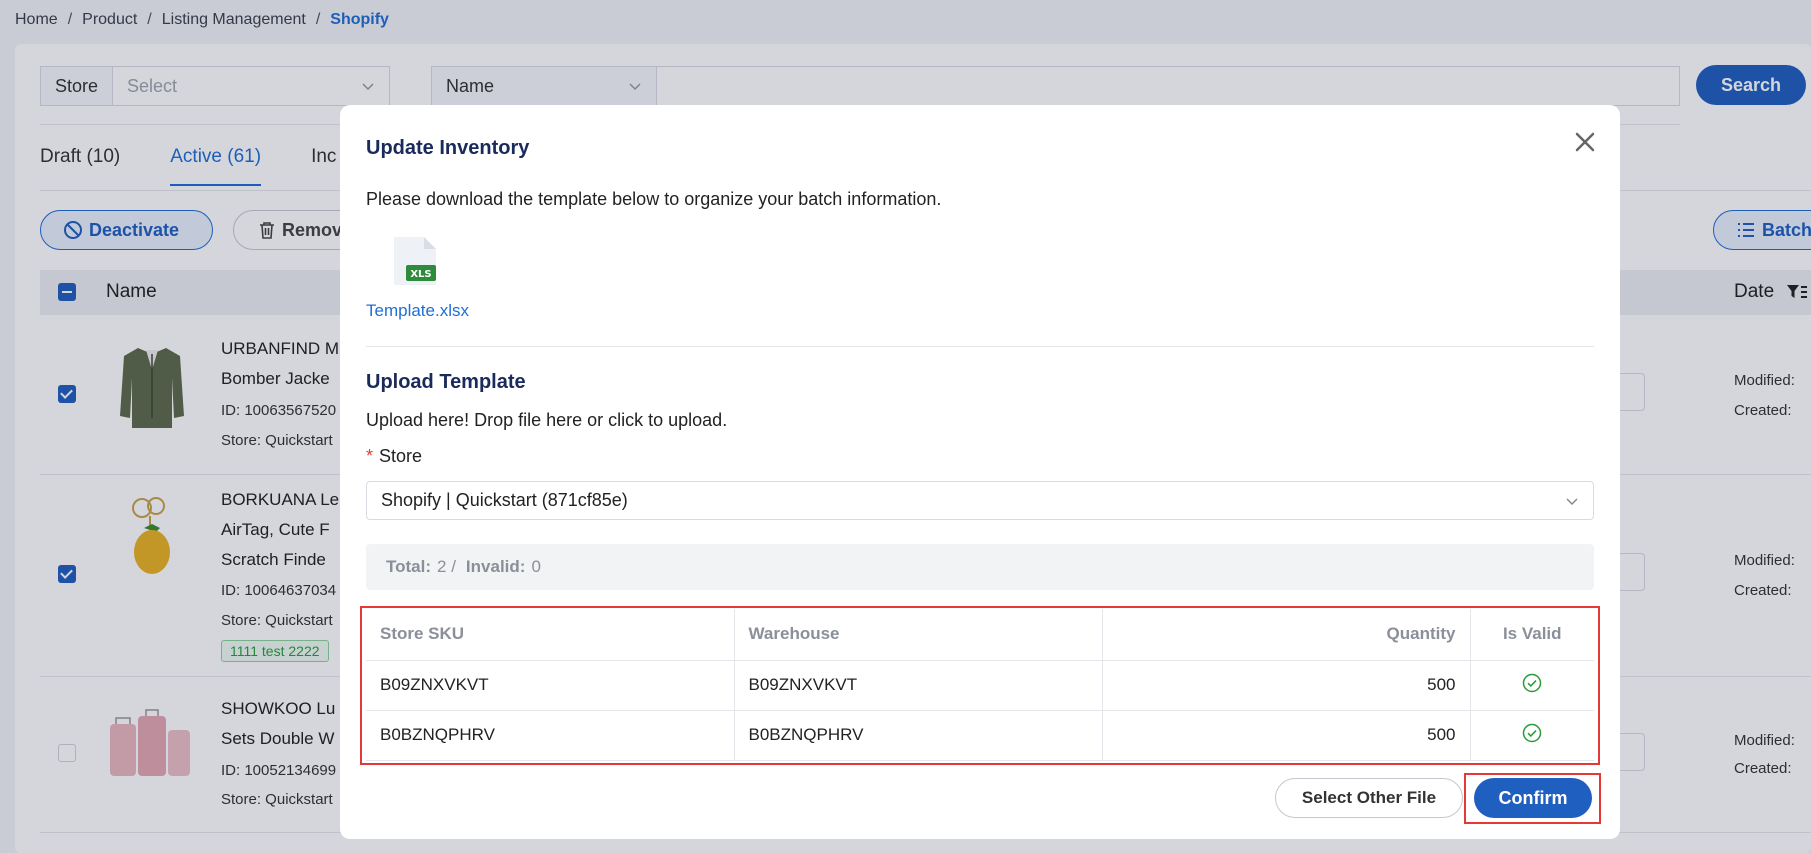 The height and width of the screenshot is (853, 1811). What do you see at coordinates (980, 567) in the screenshot?
I see `totals-bar: Total: 2 / Invalid: 0` at bounding box center [980, 567].